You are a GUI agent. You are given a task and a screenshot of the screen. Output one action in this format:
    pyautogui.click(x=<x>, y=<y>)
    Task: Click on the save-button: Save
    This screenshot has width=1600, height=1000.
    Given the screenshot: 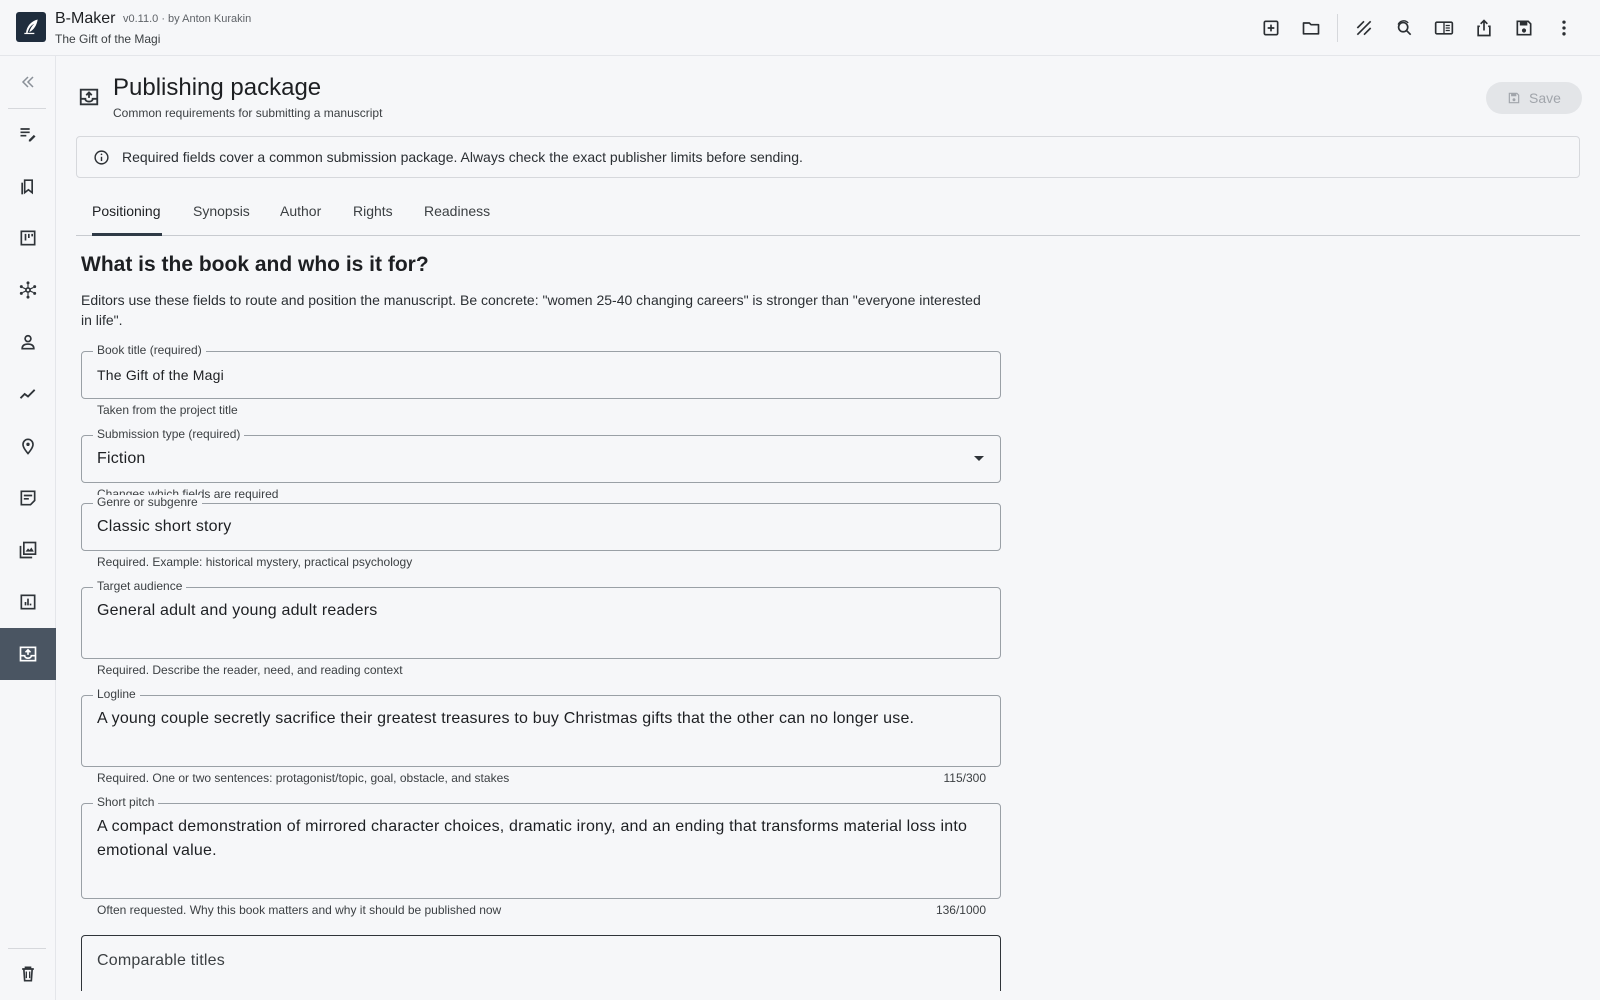 What is the action you would take?
    pyautogui.click(x=1534, y=98)
    